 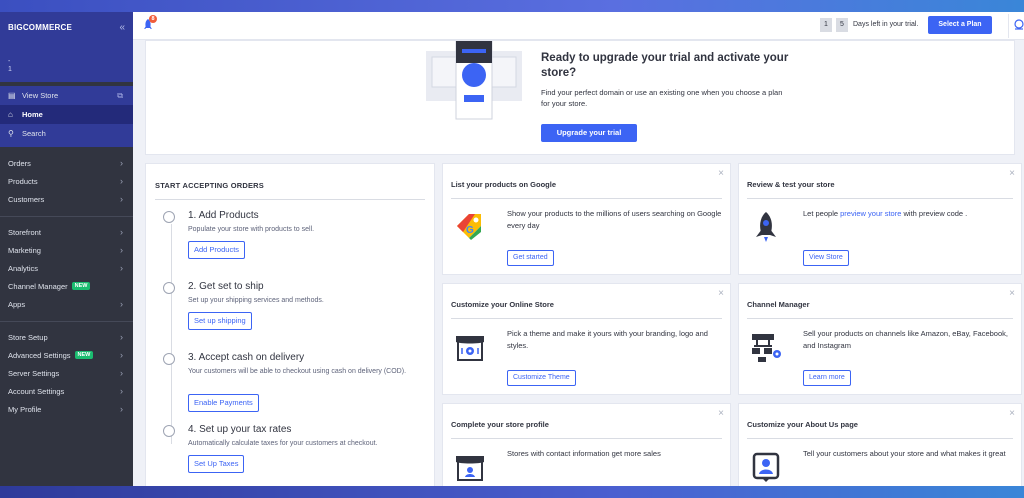 What do you see at coordinates (503, 184) in the screenshot?
I see `card-title: List your products on Google` at bounding box center [503, 184].